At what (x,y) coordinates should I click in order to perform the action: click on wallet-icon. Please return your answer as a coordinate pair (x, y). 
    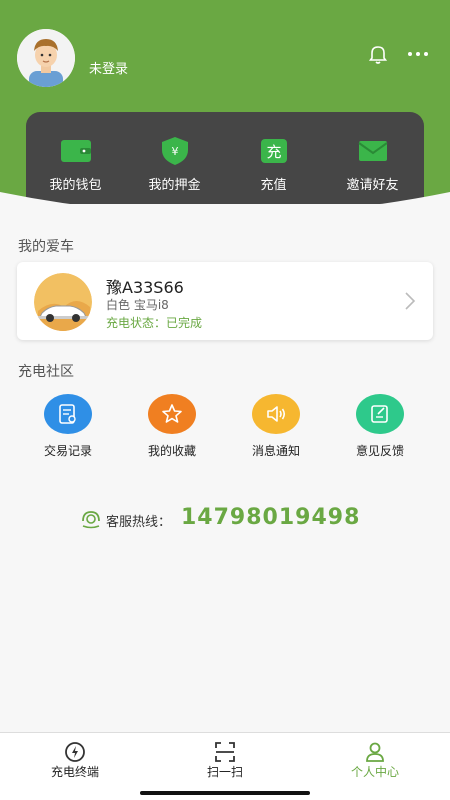
    Looking at the image, I should click on (76, 151).